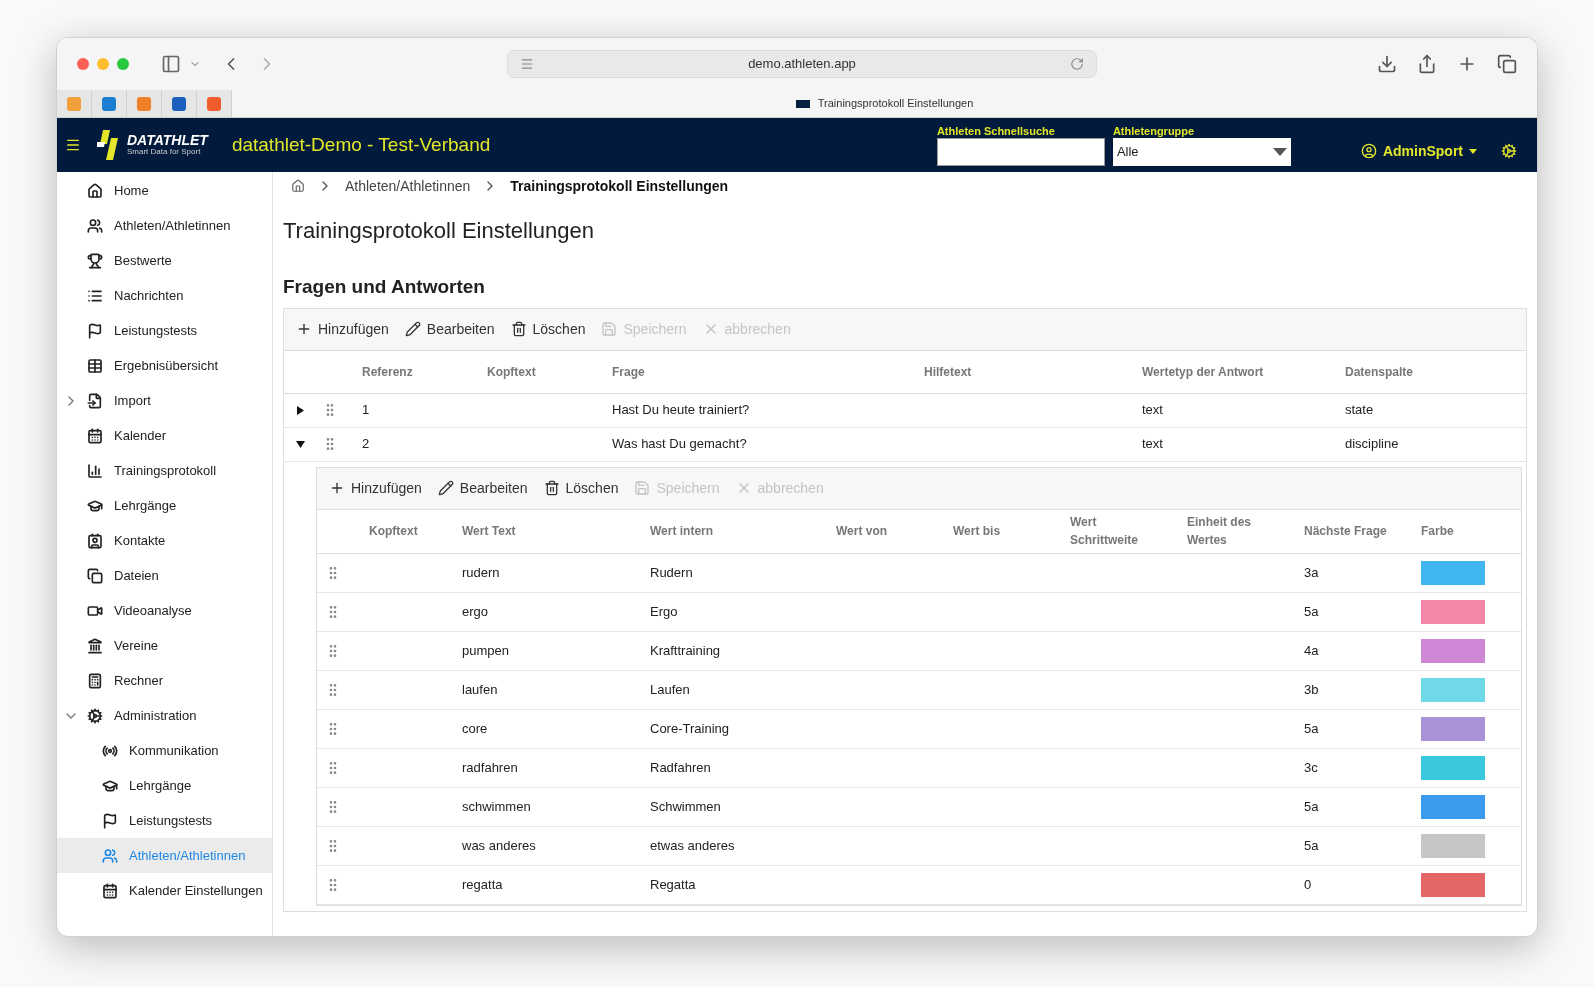  Describe the element at coordinates (164, 295) in the screenshot. I see `sidebar-item: Nachrichten` at that location.